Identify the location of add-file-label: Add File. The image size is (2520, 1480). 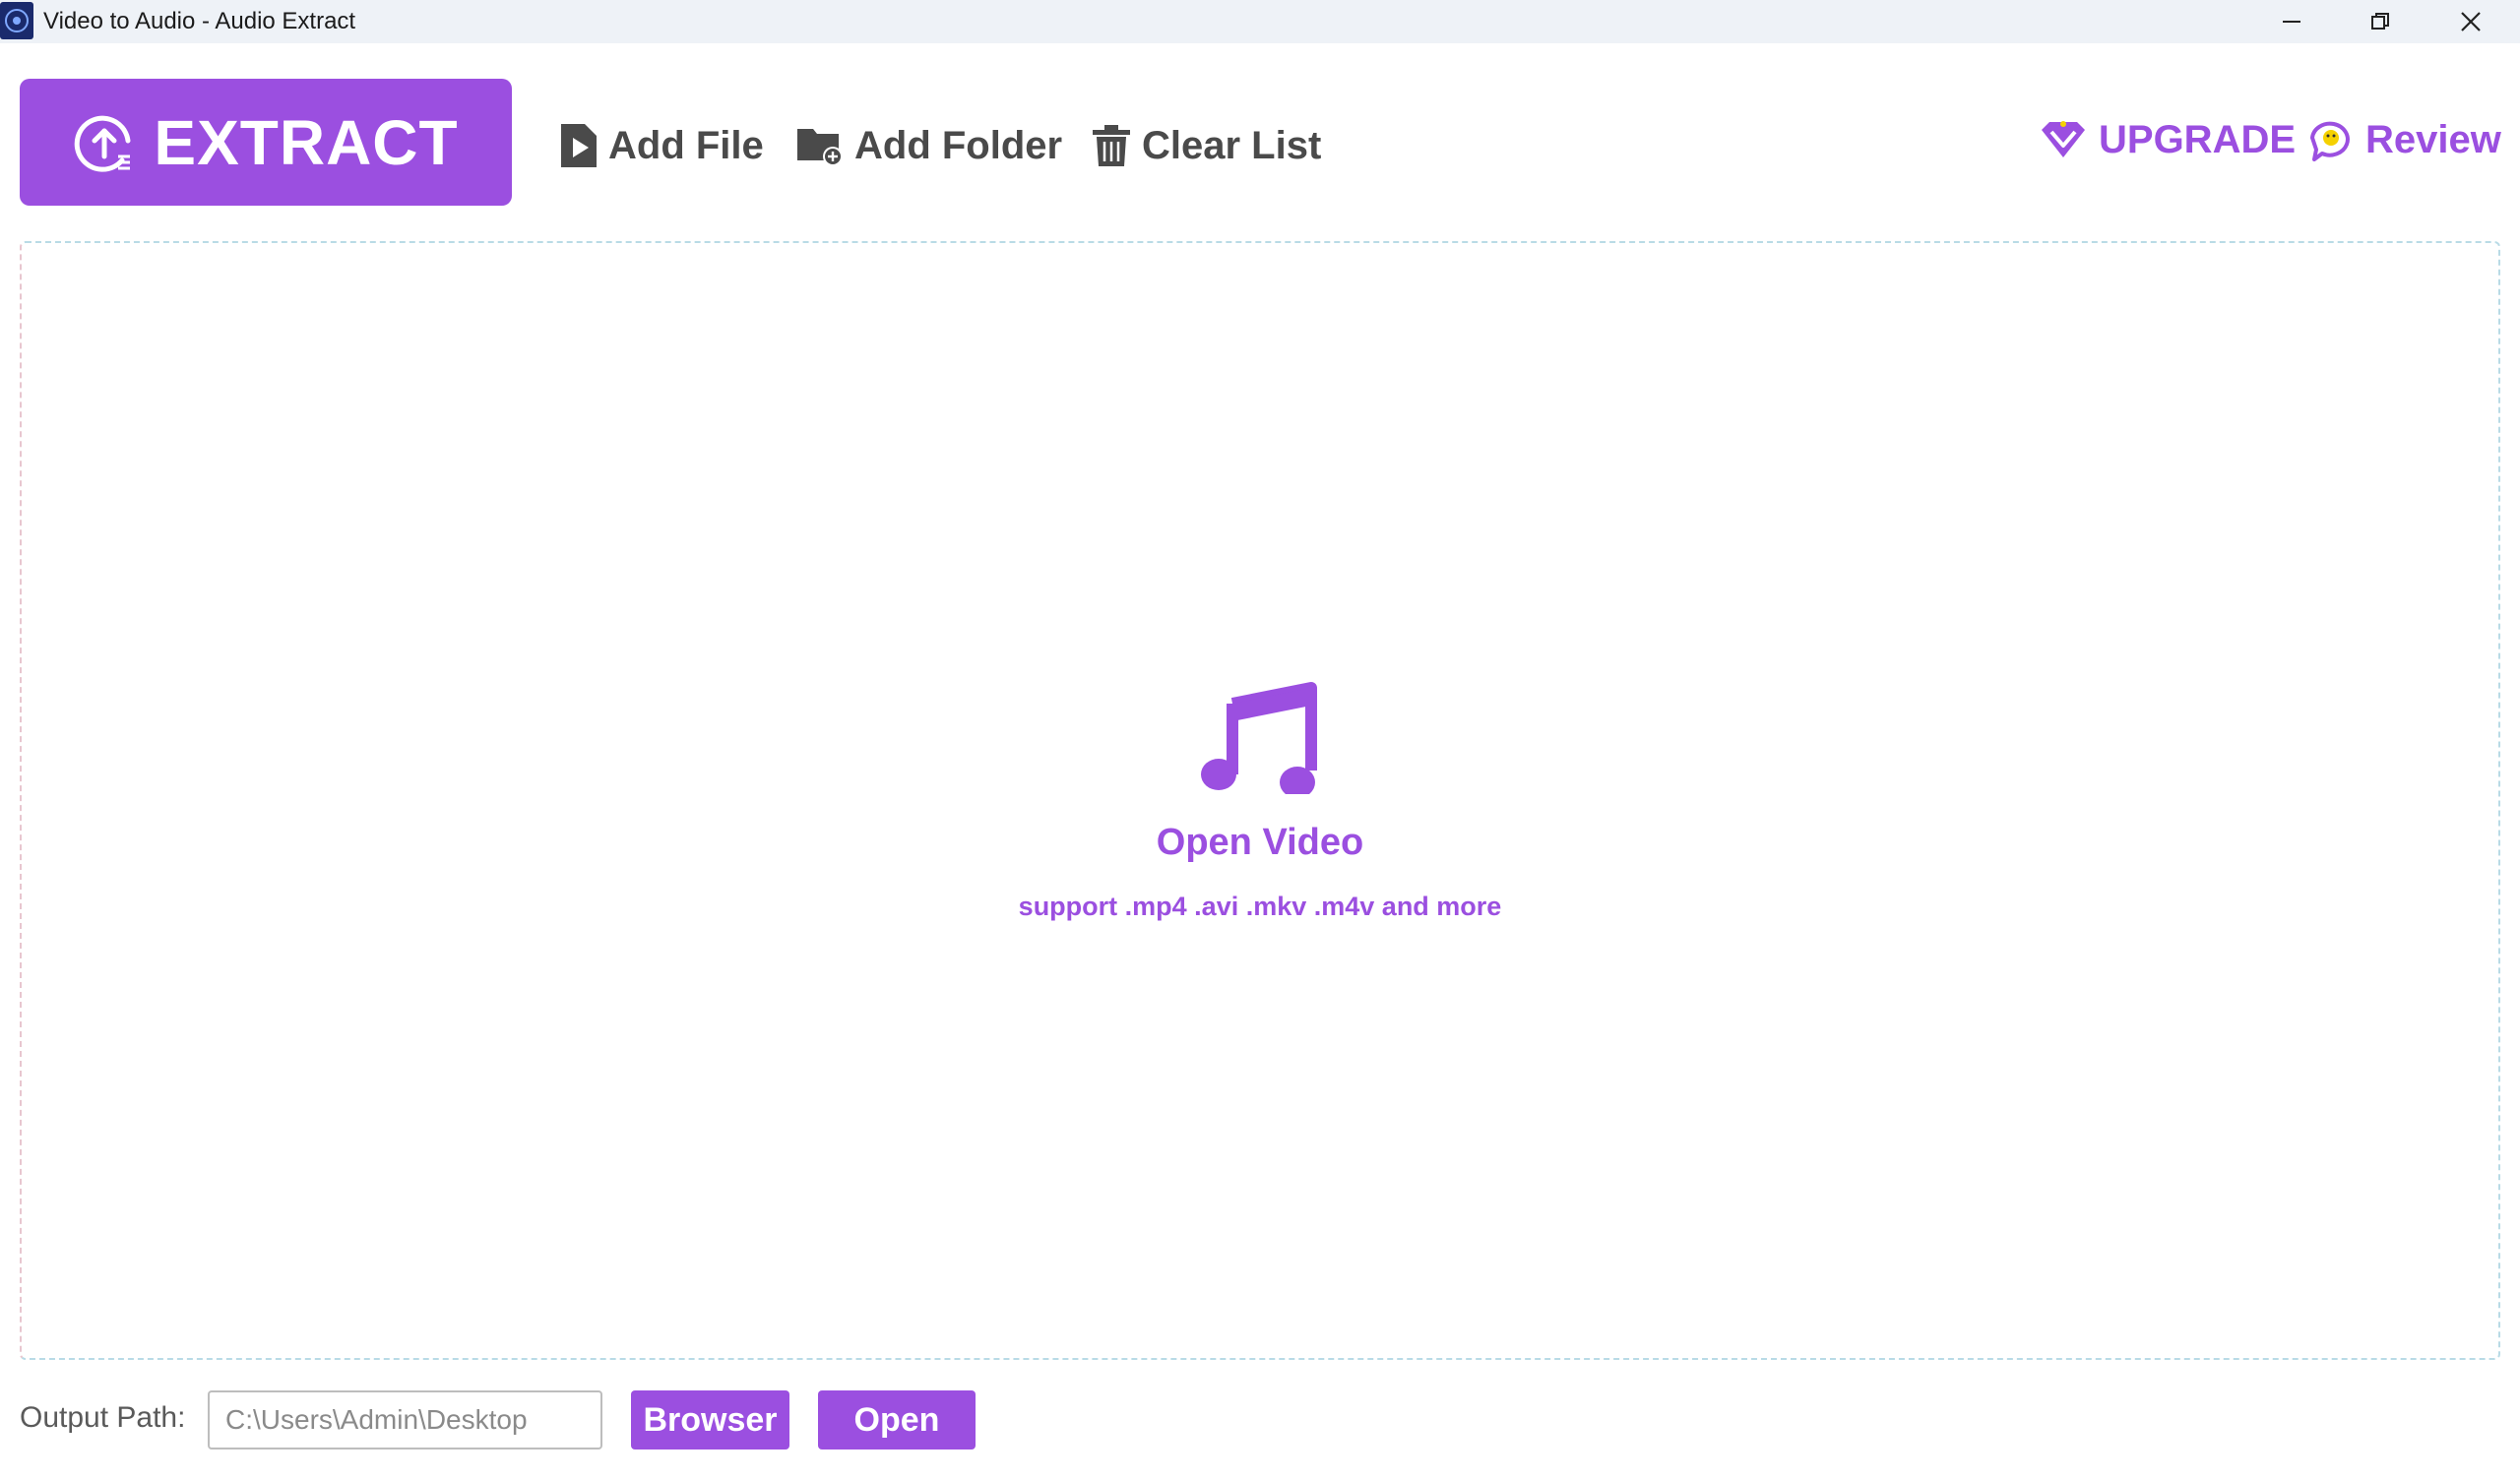
(686, 145).